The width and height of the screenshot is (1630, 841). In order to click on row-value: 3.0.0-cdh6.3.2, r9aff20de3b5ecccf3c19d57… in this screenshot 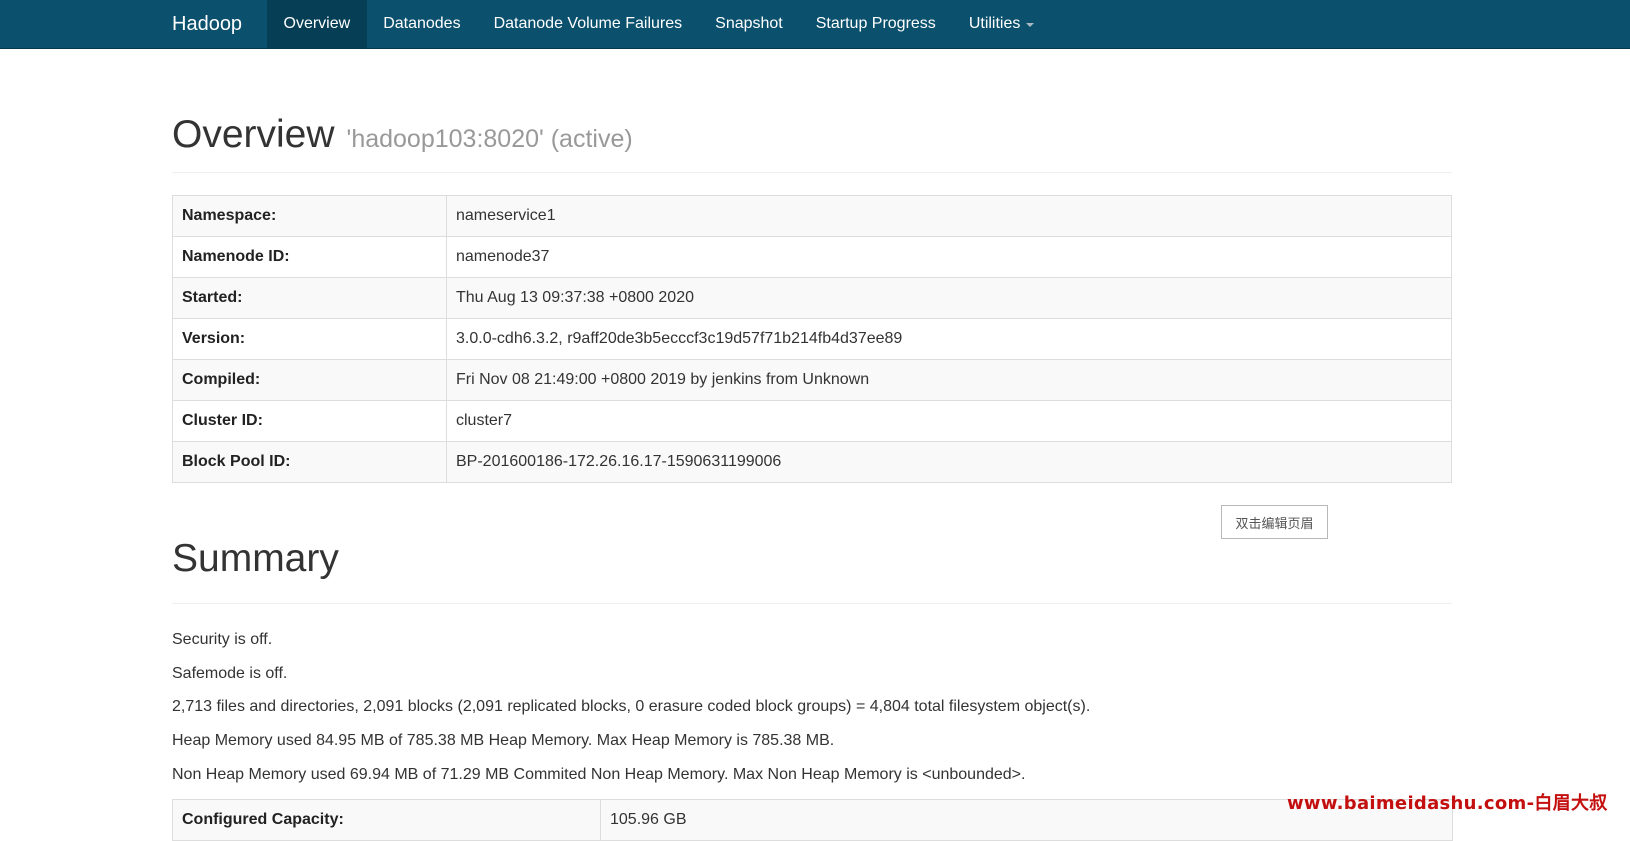, I will do `click(949, 339)`.